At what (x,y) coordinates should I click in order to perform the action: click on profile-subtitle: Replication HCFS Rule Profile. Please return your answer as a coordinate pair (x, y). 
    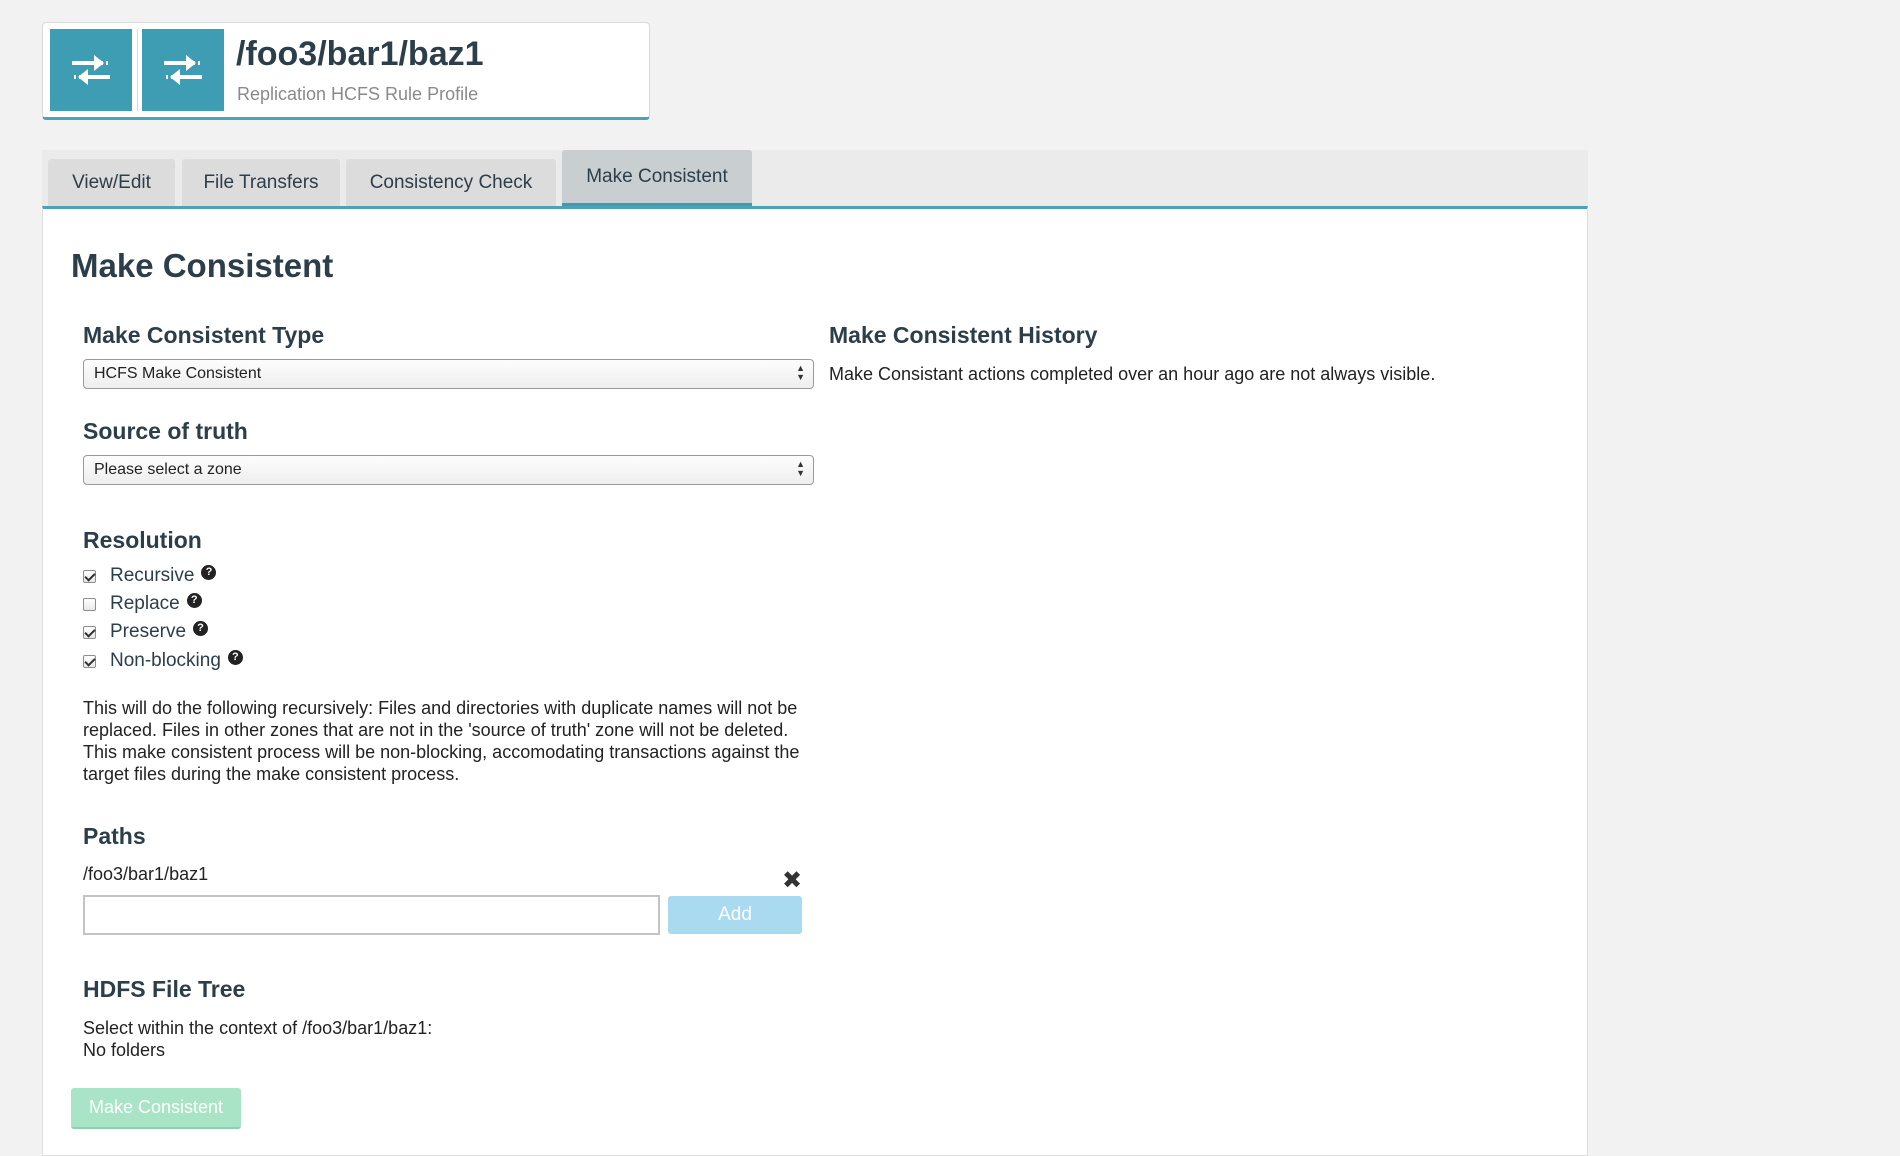
    Looking at the image, I should click on (358, 94).